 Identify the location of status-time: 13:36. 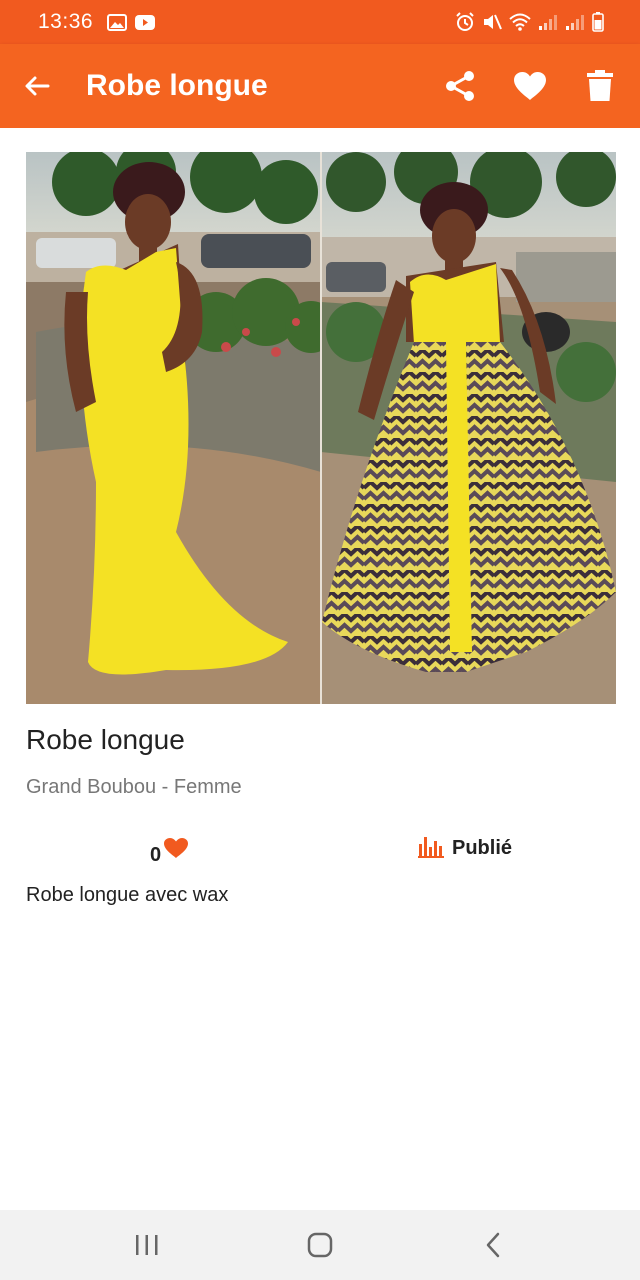
(66, 21).